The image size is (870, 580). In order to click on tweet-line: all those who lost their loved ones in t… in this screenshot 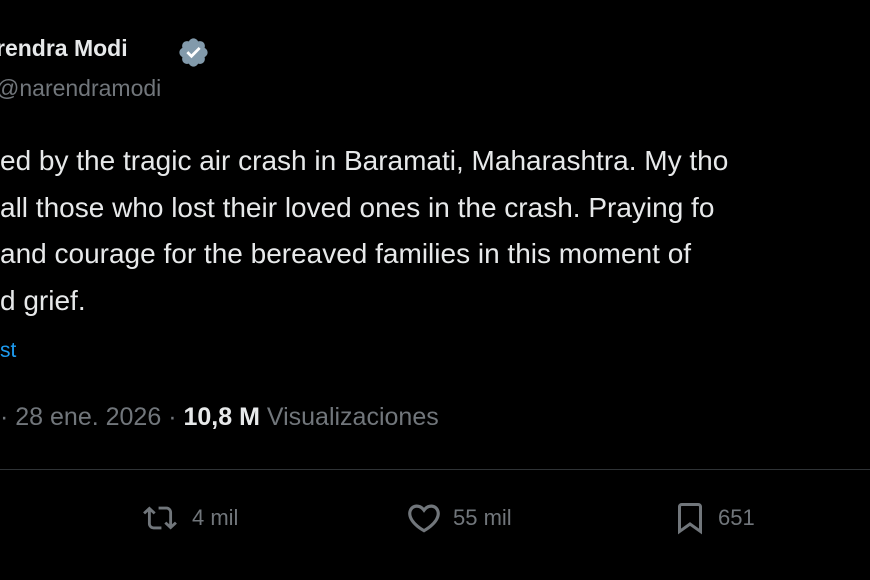, I will do `click(357, 207)`.